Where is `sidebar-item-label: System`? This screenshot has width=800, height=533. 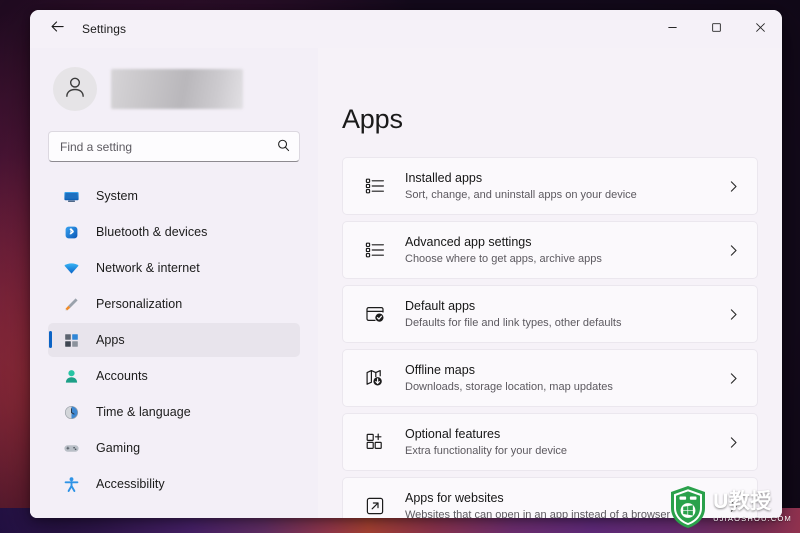
sidebar-item-label: System is located at coordinates (117, 196).